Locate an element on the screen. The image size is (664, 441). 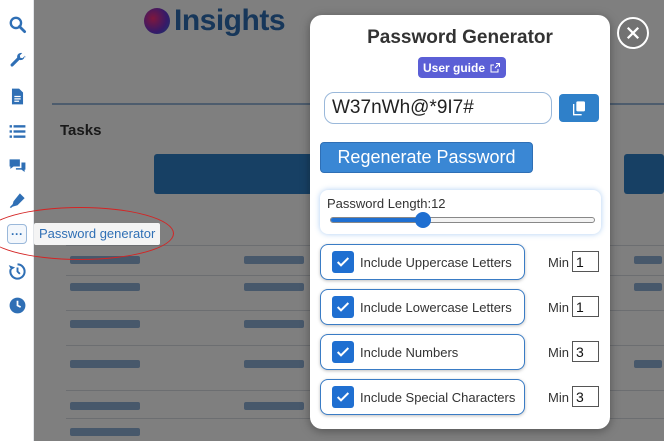
modal-title: Password Generator is located at coordinates (460, 37).